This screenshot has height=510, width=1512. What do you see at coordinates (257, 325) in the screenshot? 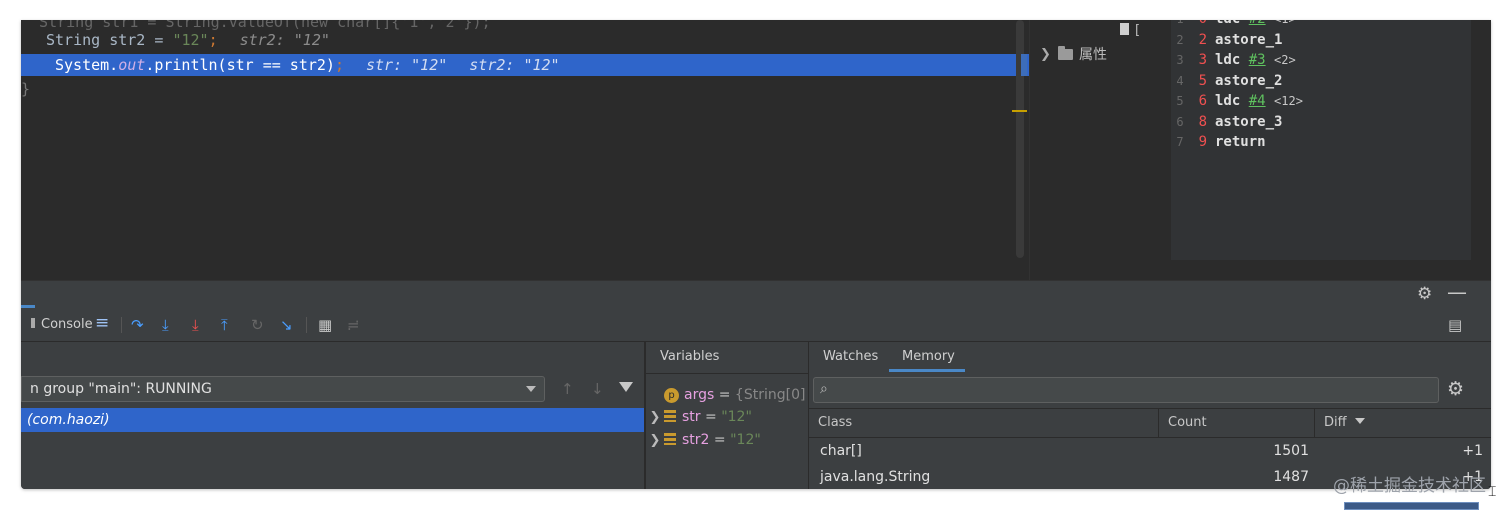
I see `drop-frame-icon: ↻` at bounding box center [257, 325].